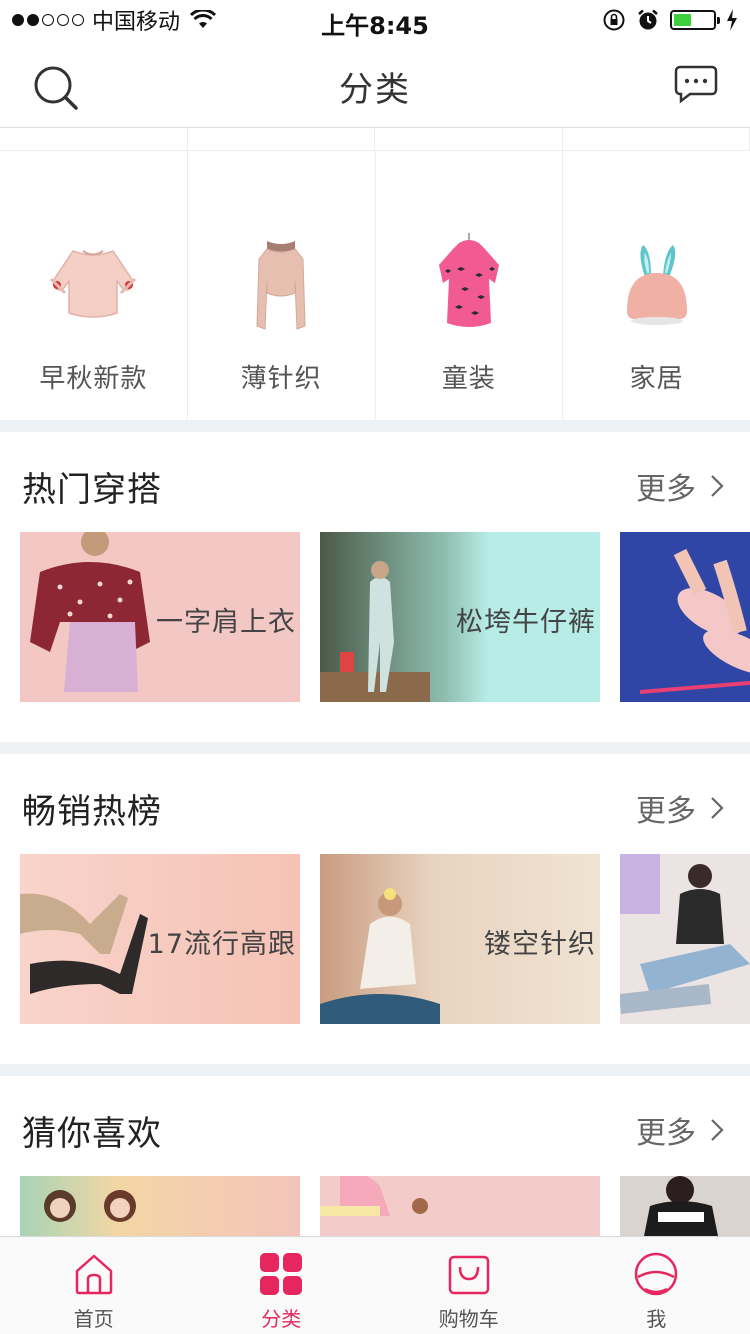 This screenshot has height=1334, width=750. I want to click on banner-item: 17流行高跟, so click(160, 939).